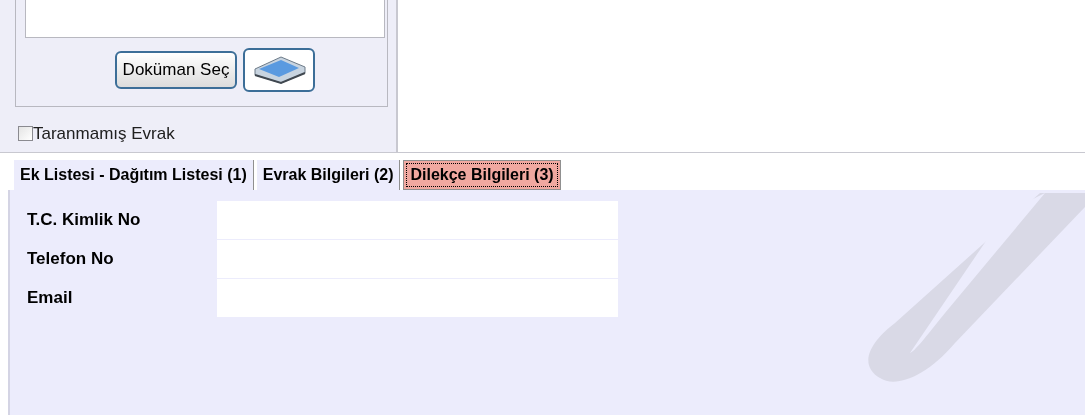 The width and height of the screenshot is (1085, 415). What do you see at coordinates (25, 134) in the screenshot?
I see `checkbox` at bounding box center [25, 134].